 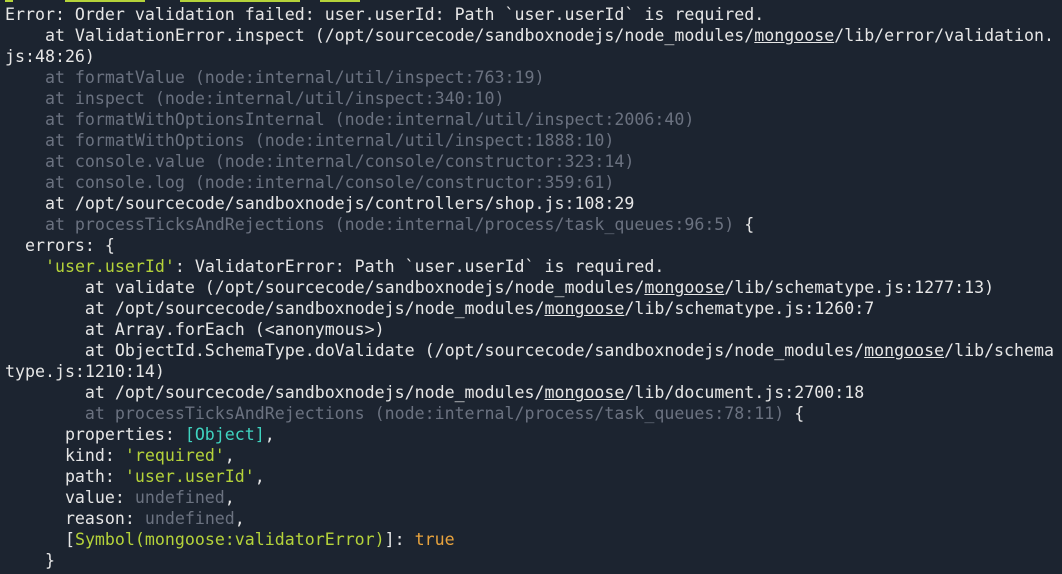 I want to click on stack-frame-text: /lib/document.js:2700:18, so click(x=744, y=392).